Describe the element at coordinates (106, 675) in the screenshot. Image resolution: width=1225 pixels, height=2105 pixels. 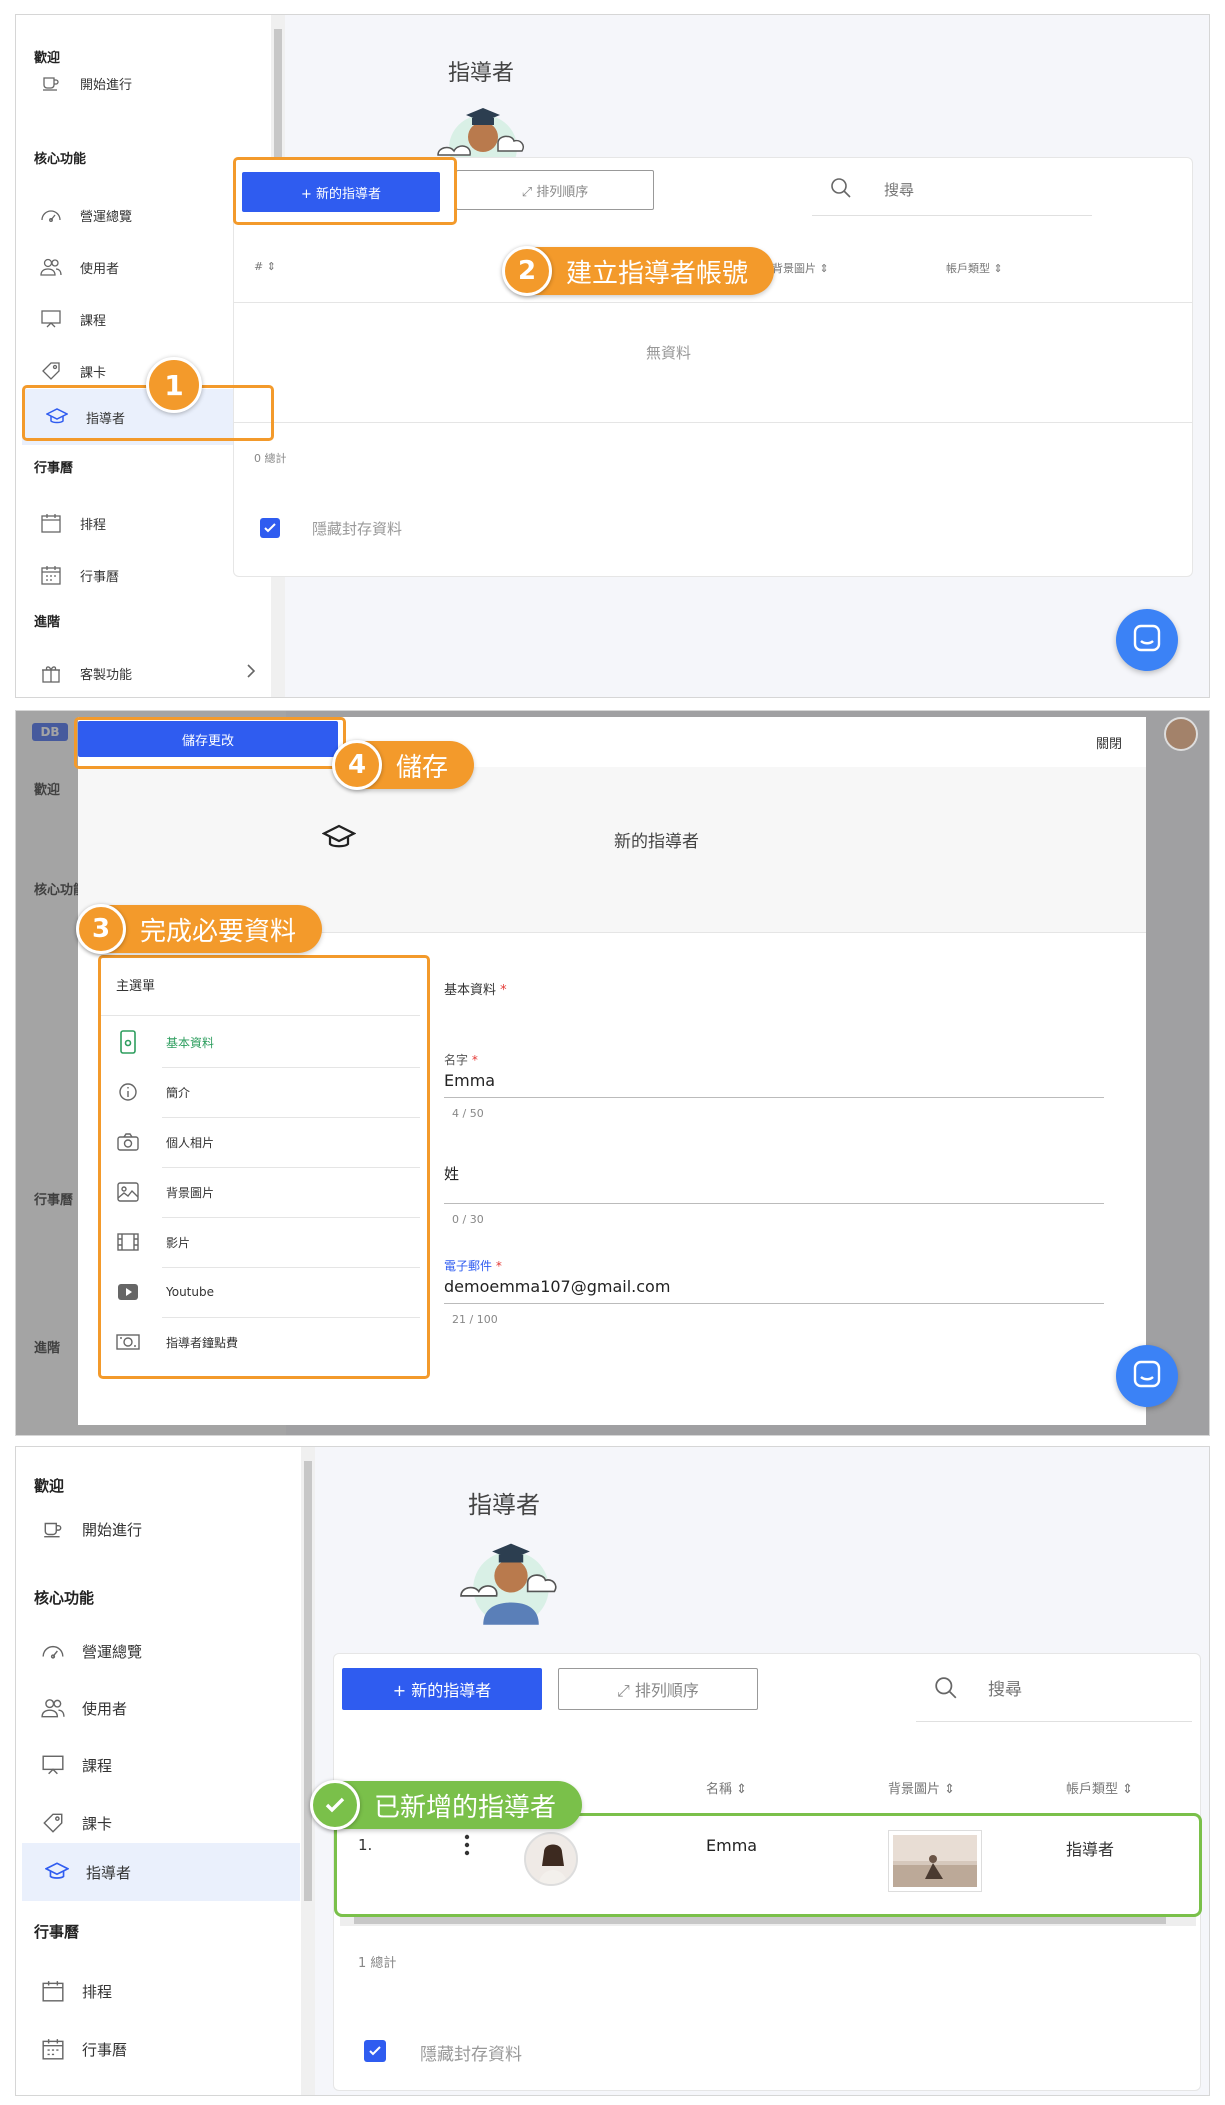
I see `sidebar-item-label: 客製功能` at that location.